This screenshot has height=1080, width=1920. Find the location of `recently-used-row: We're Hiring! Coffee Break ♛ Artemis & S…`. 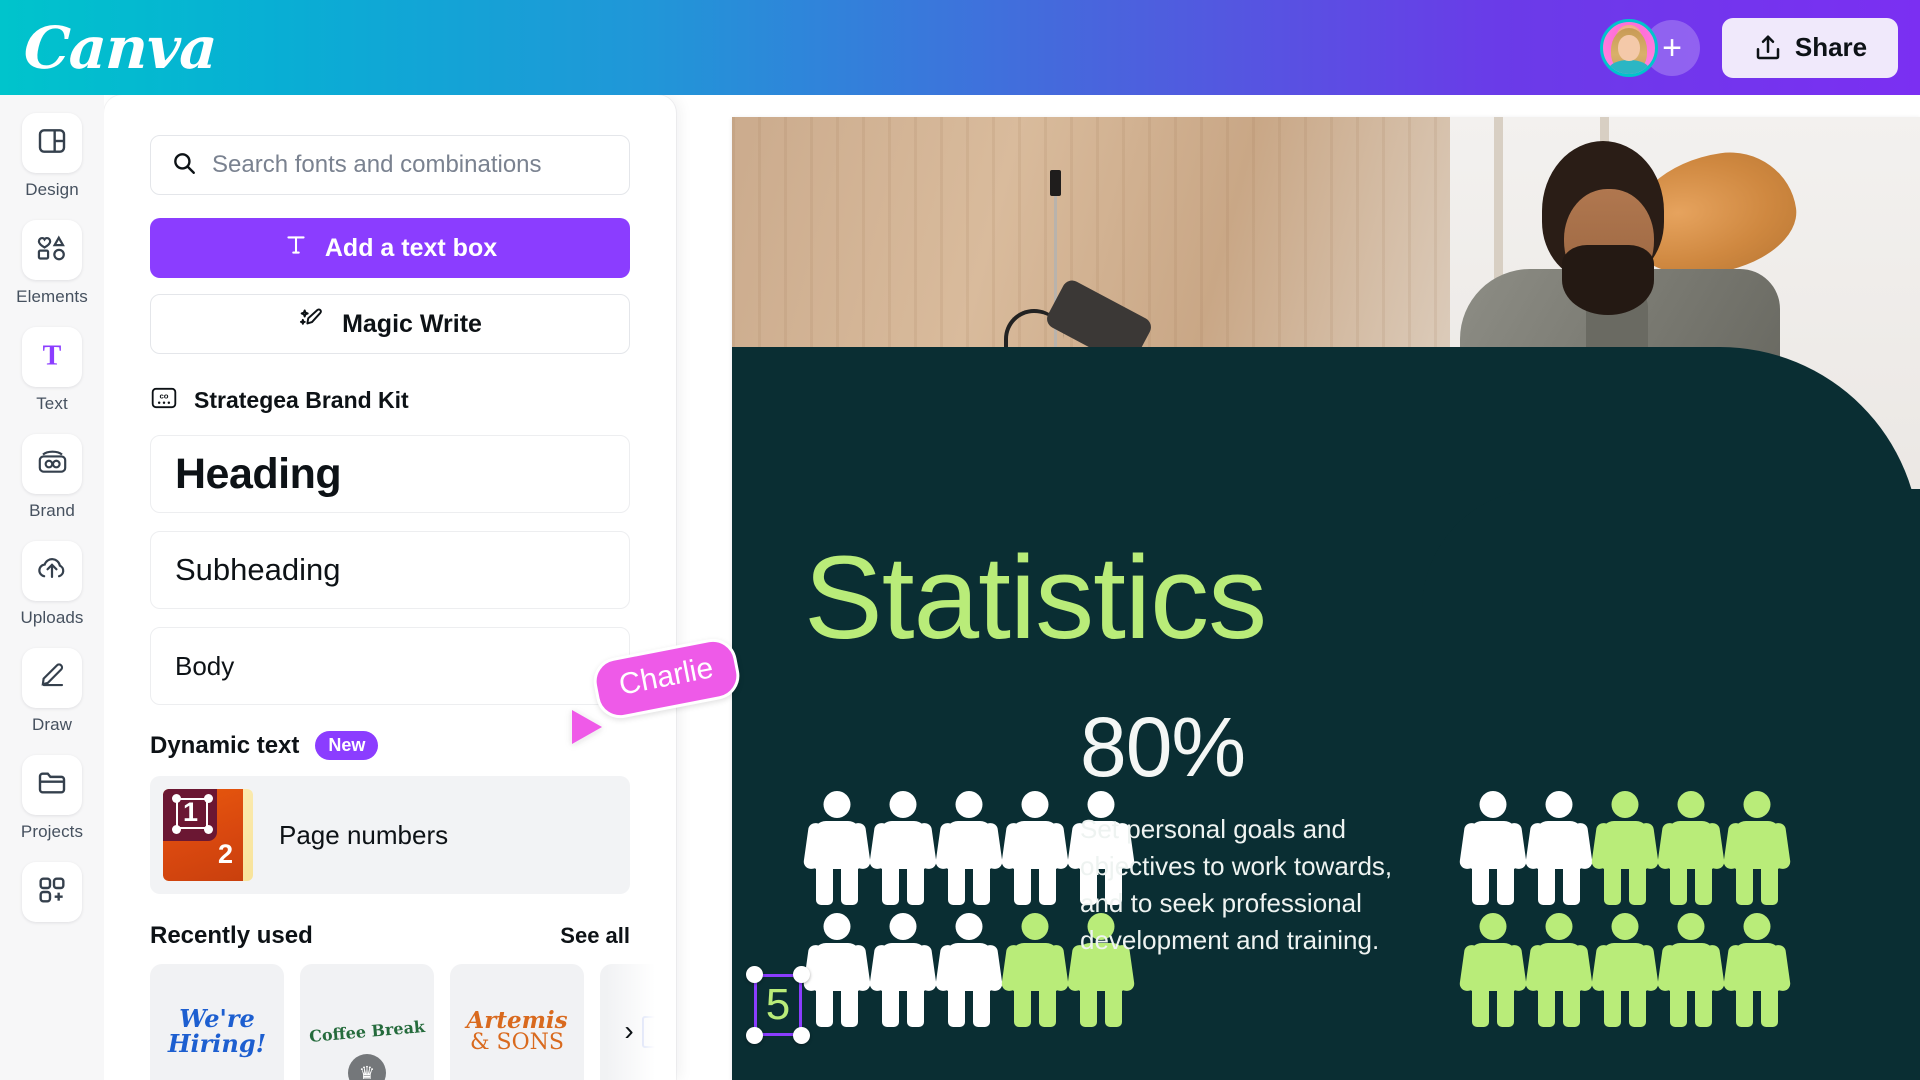

recently-used-row: We're Hiring! Coffee Break ♛ Artemis & S… is located at coordinates (413, 1022).